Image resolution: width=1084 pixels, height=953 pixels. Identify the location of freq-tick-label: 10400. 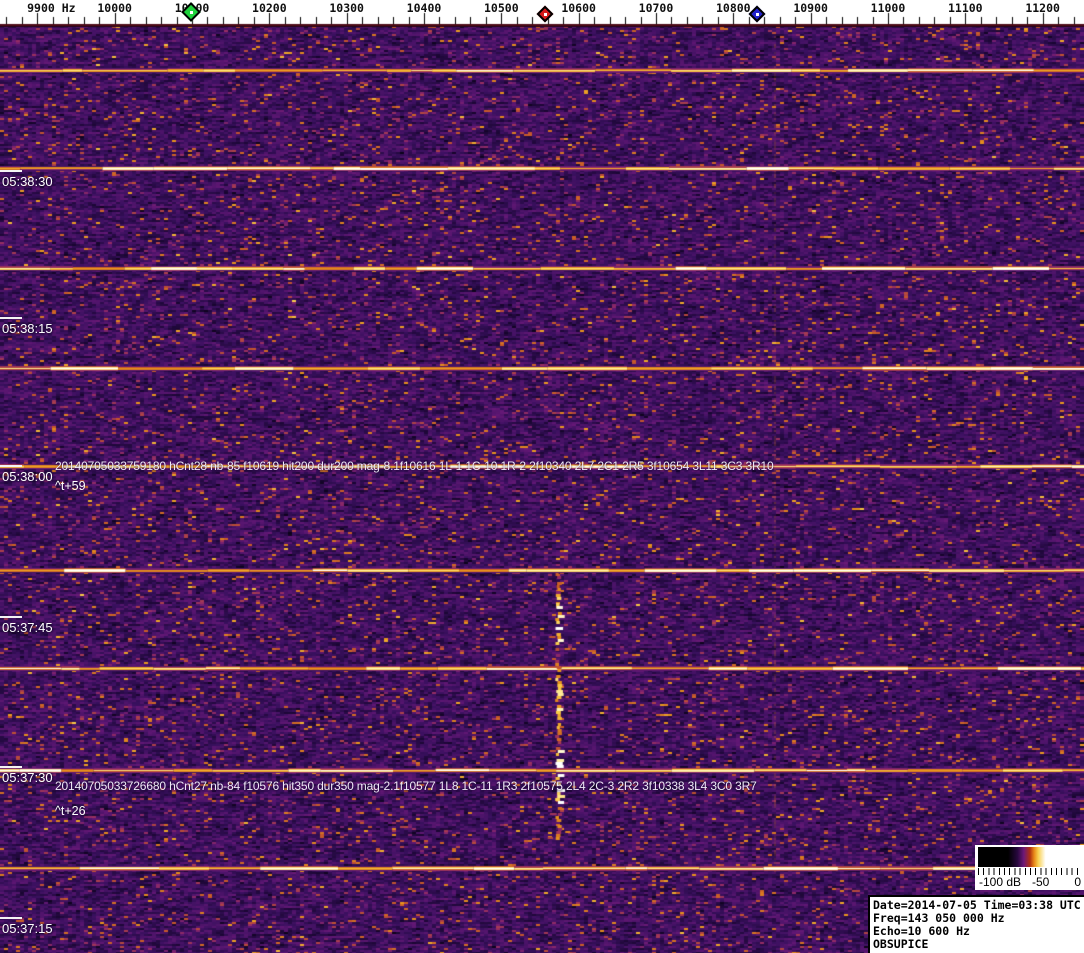
(424, 8).